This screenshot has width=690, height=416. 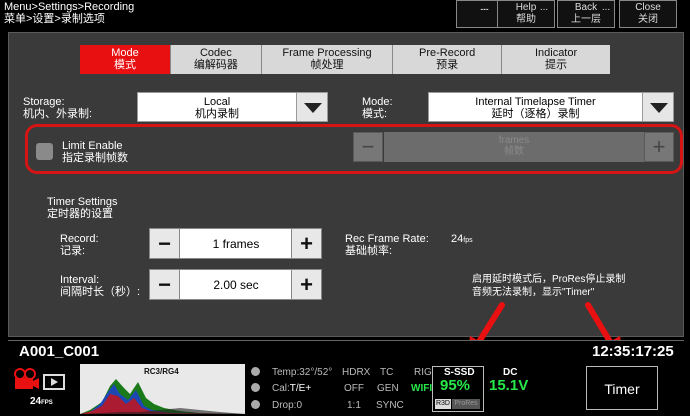 I want to click on interval-minus-button: −, so click(x=164, y=284).